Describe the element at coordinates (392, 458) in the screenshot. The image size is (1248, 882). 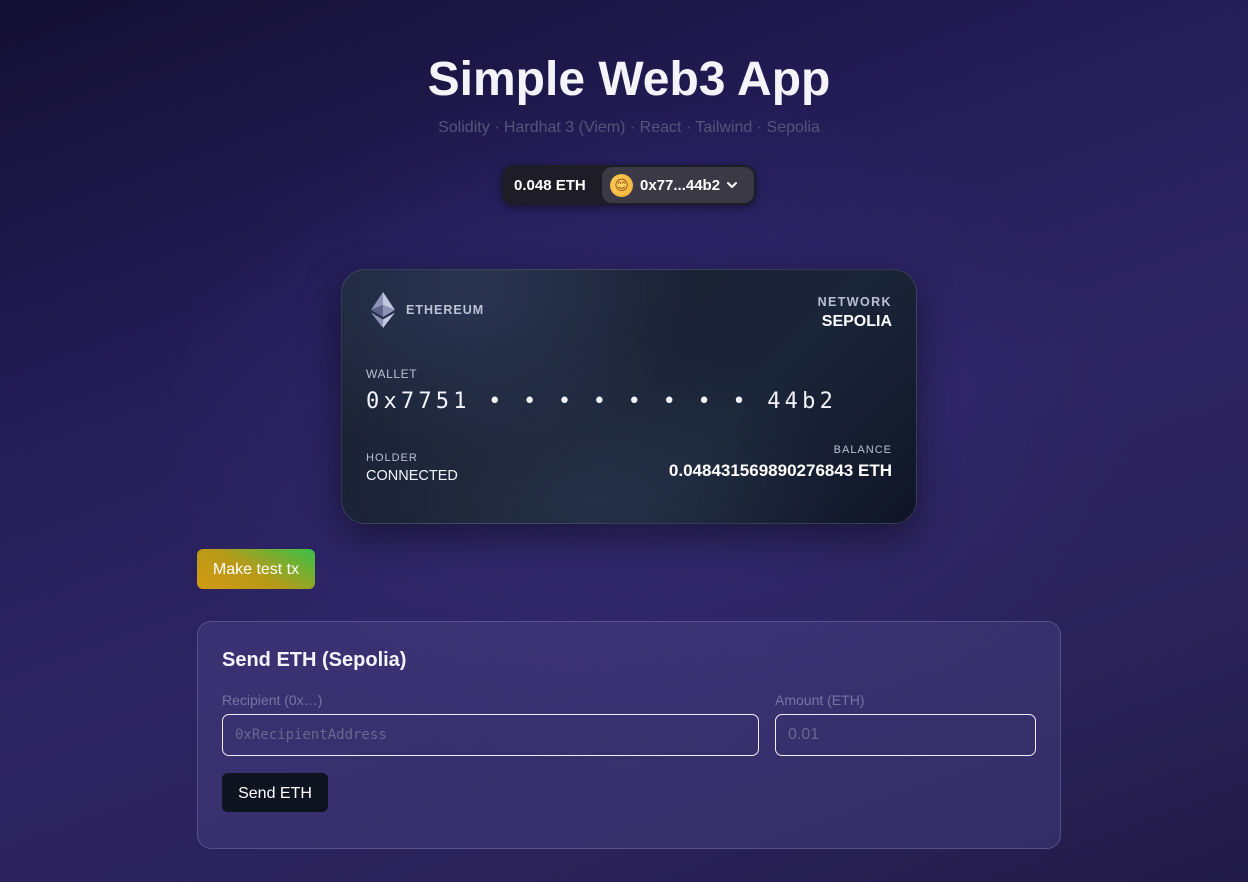
I see `holder-label: HOLDER` at that location.